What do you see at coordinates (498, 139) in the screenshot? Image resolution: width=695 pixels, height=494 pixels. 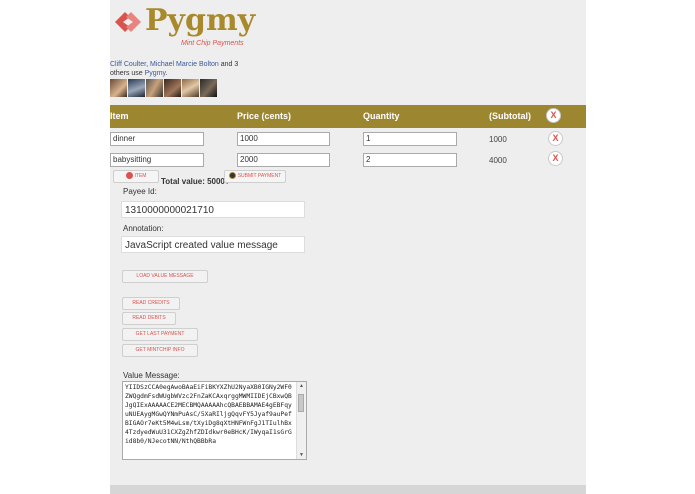 I see `row-subtotal: 1000` at bounding box center [498, 139].